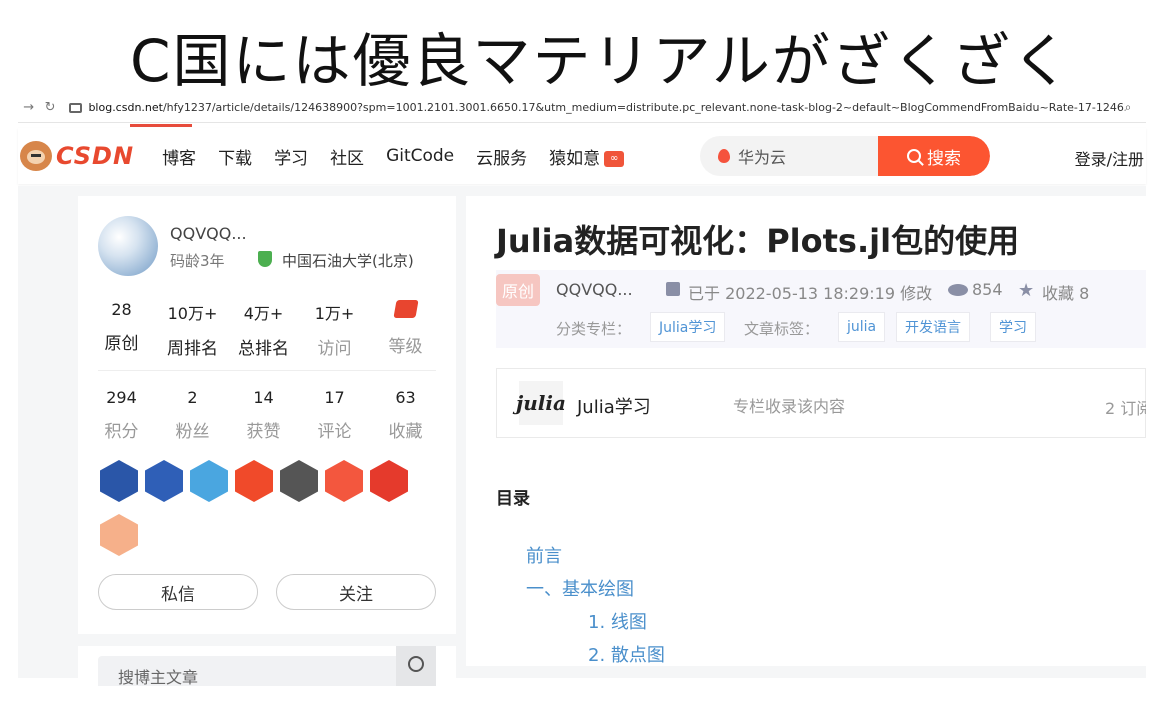 The width and height of the screenshot is (1162, 708). I want to click on stat-likes: 14 获赞, so click(263, 415).